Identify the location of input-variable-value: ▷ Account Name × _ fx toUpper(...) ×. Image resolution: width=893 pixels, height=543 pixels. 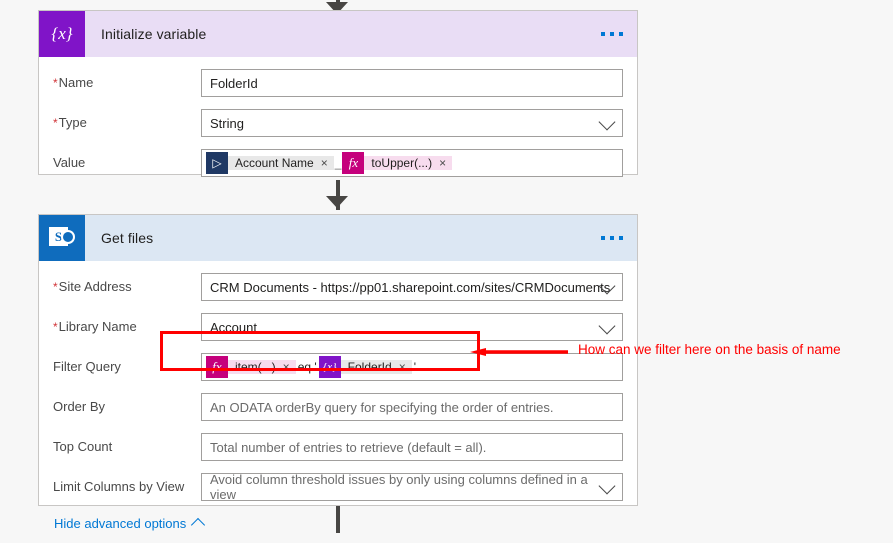
(412, 163).